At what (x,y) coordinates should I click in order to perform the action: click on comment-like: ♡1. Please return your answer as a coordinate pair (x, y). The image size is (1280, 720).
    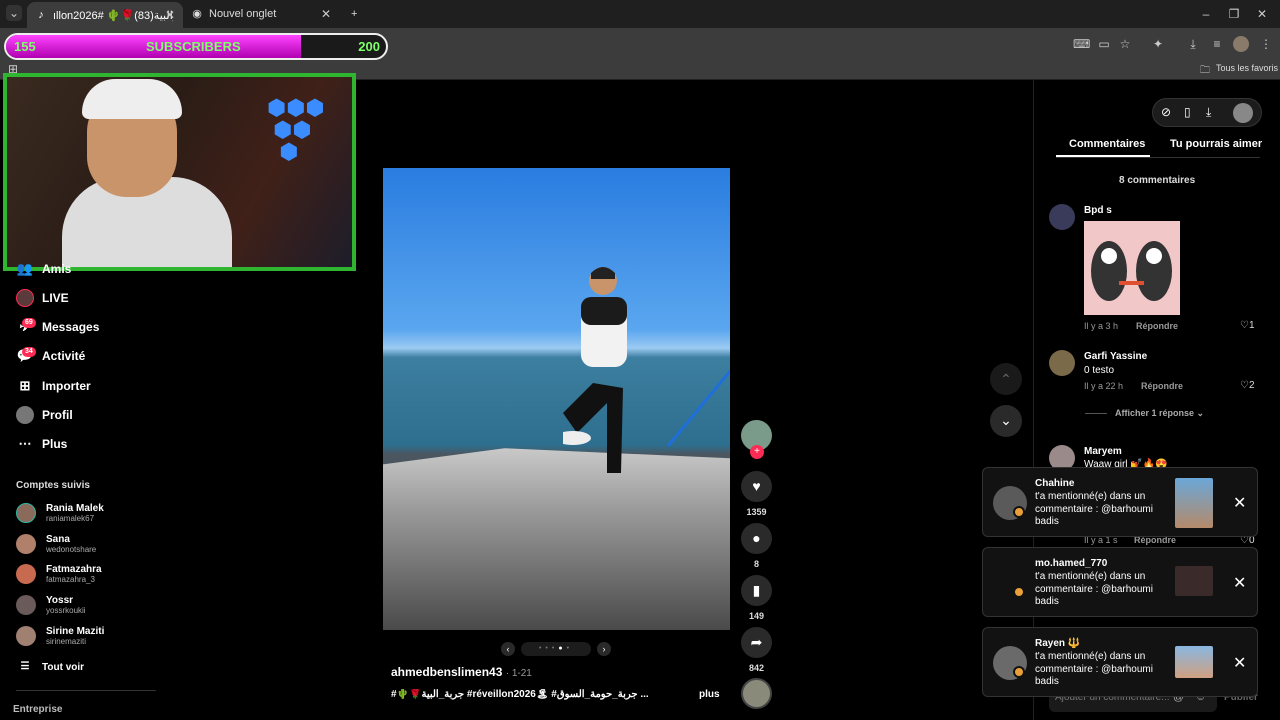
    Looking at the image, I should click on (1247, 325).